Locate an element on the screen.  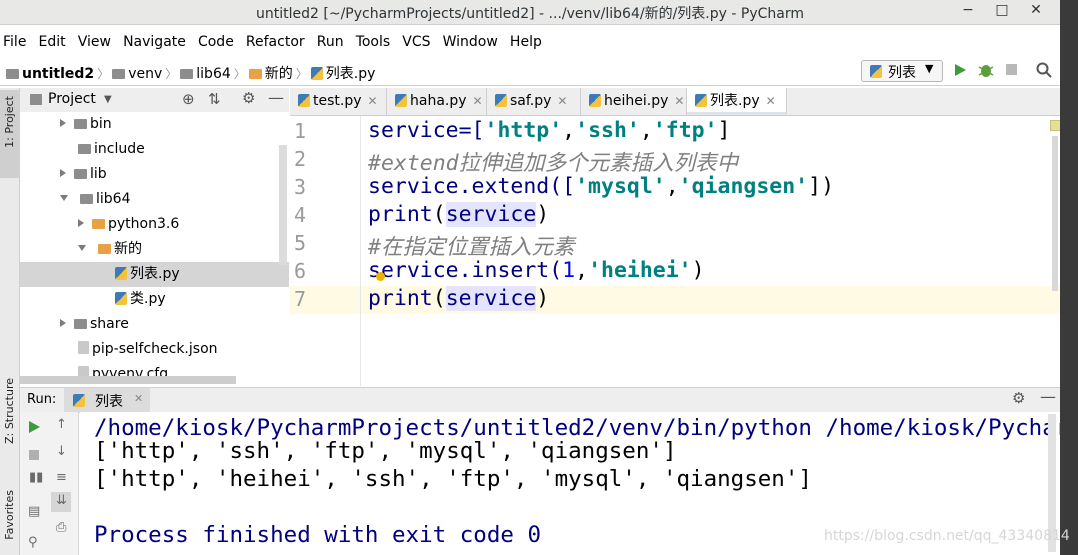
tree-item-label: 列表.py is located at coordinates (155, 274).